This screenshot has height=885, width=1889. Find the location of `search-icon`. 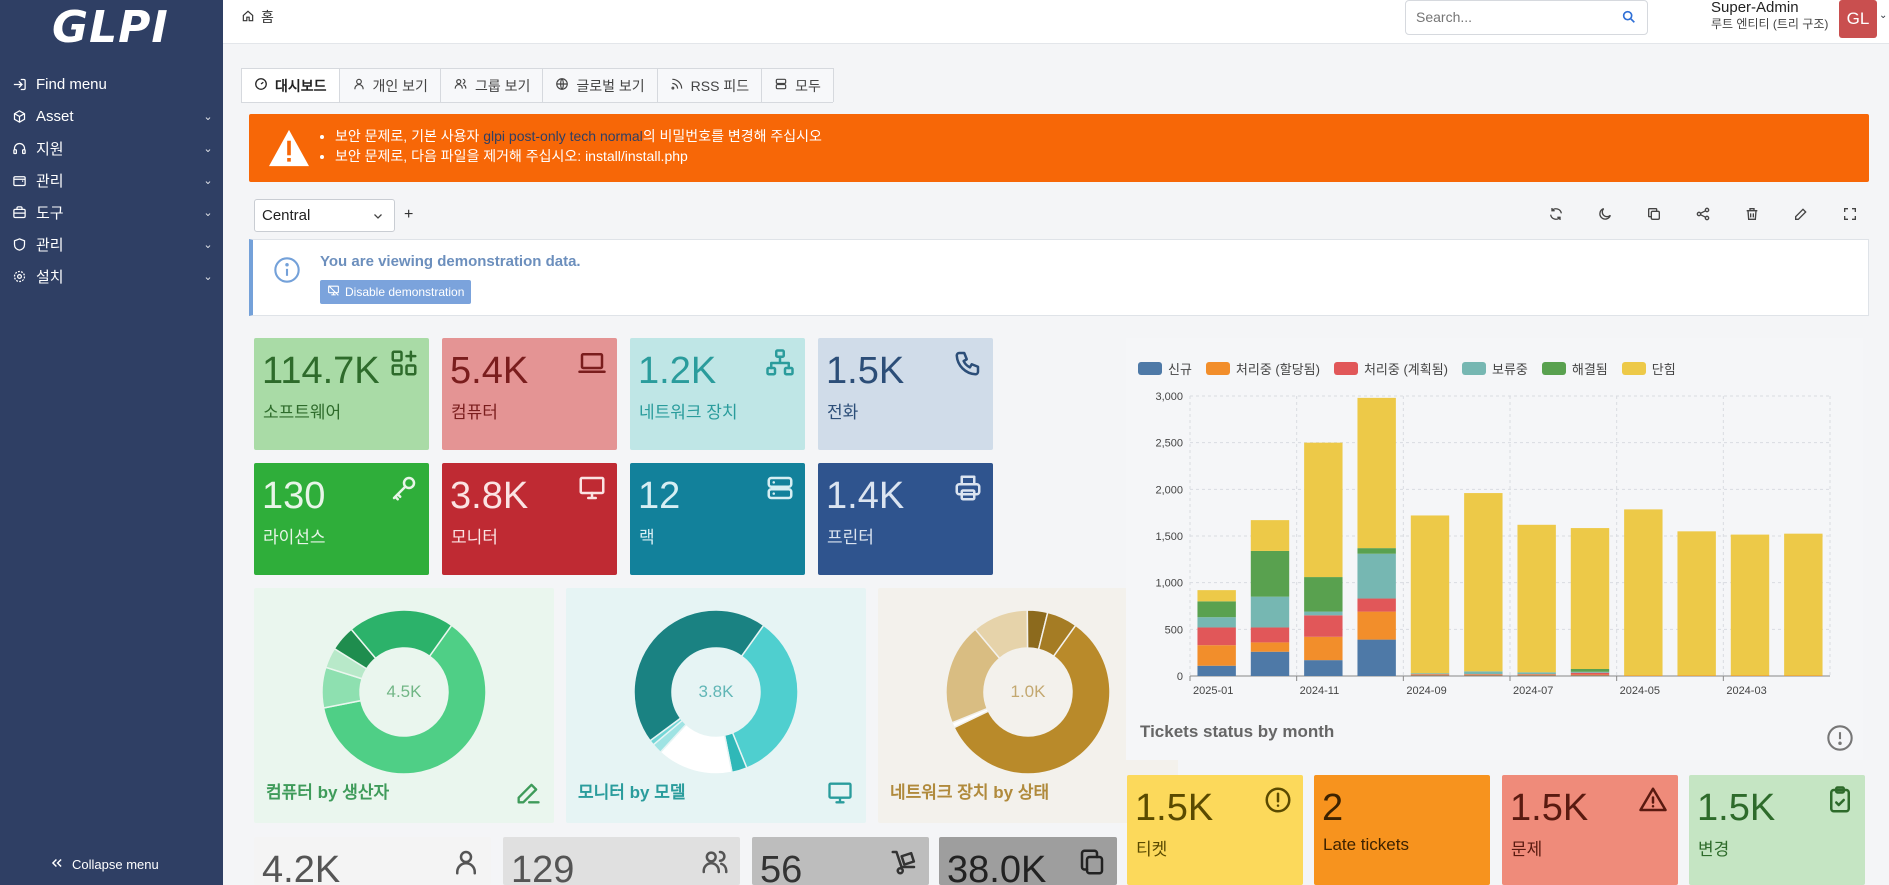

search-icon is located at coordinates (1629, 19).